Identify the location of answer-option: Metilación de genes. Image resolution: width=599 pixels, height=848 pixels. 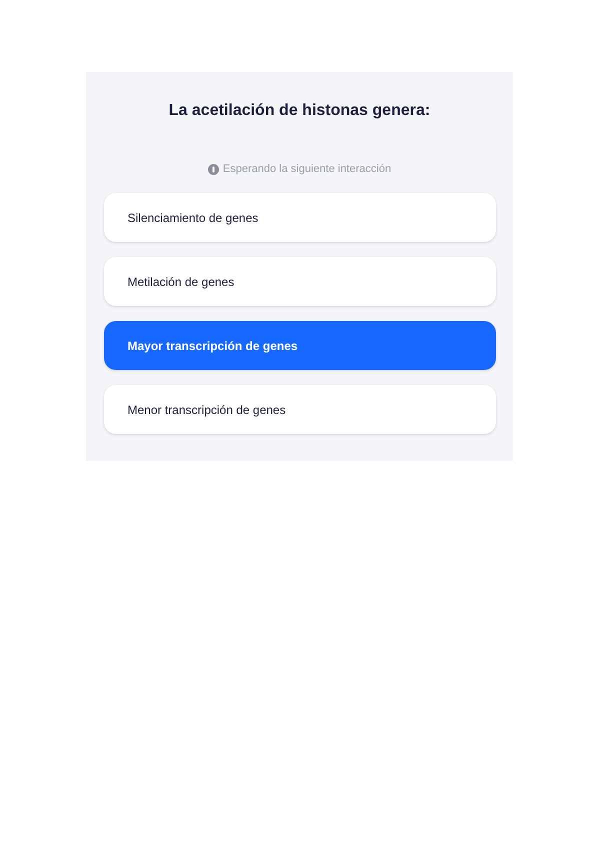
(300, 281).